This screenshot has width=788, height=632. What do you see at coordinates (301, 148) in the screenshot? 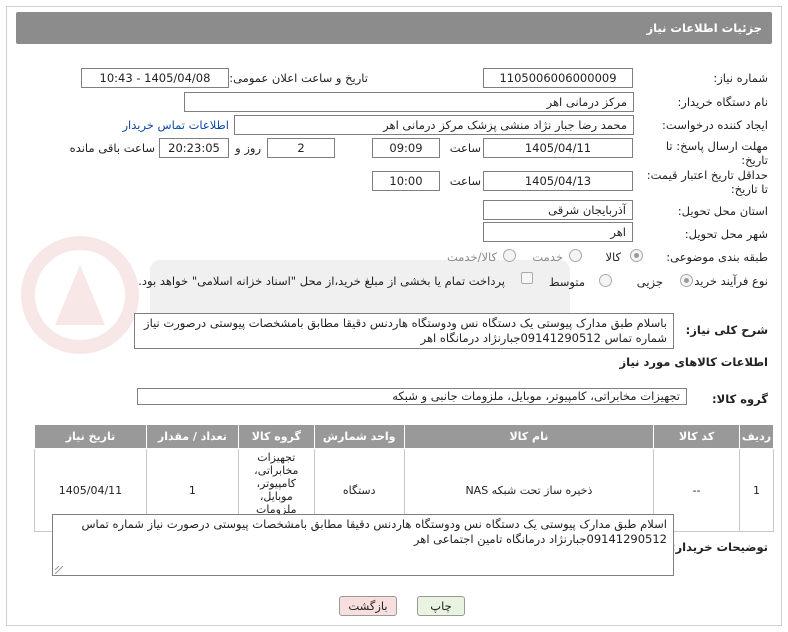
I see `days-field: 2` at bounding box center [301, 148].